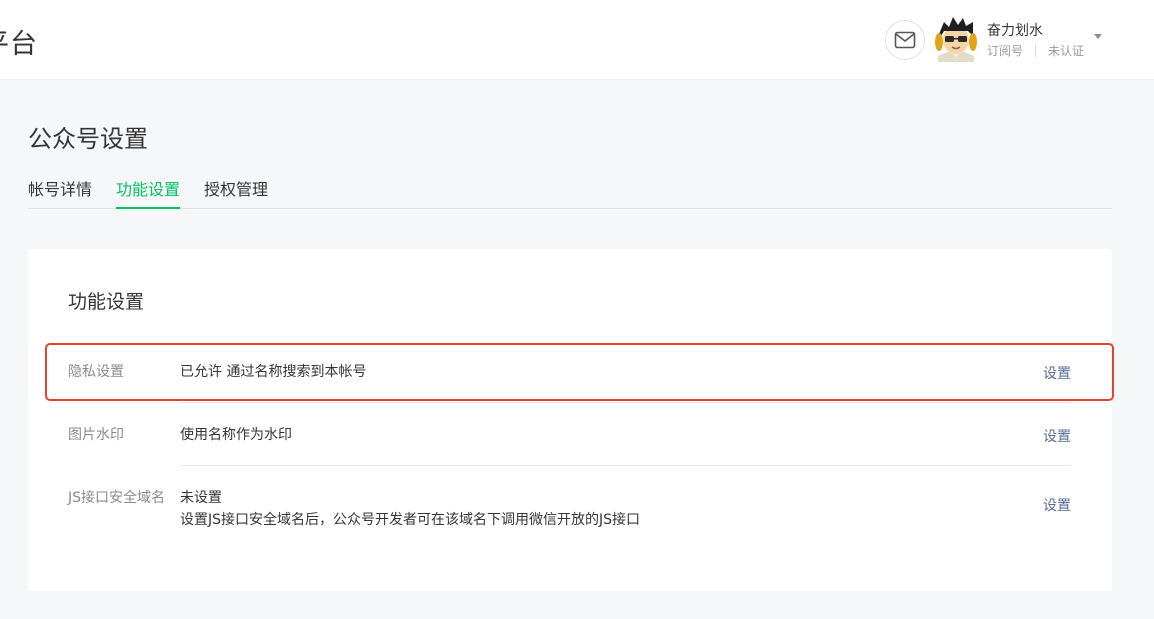 This screenshot has height=619, width=1154. I want to click on tab-bar: 帐号详情 功能设置 授权管理, so click(570, 192).